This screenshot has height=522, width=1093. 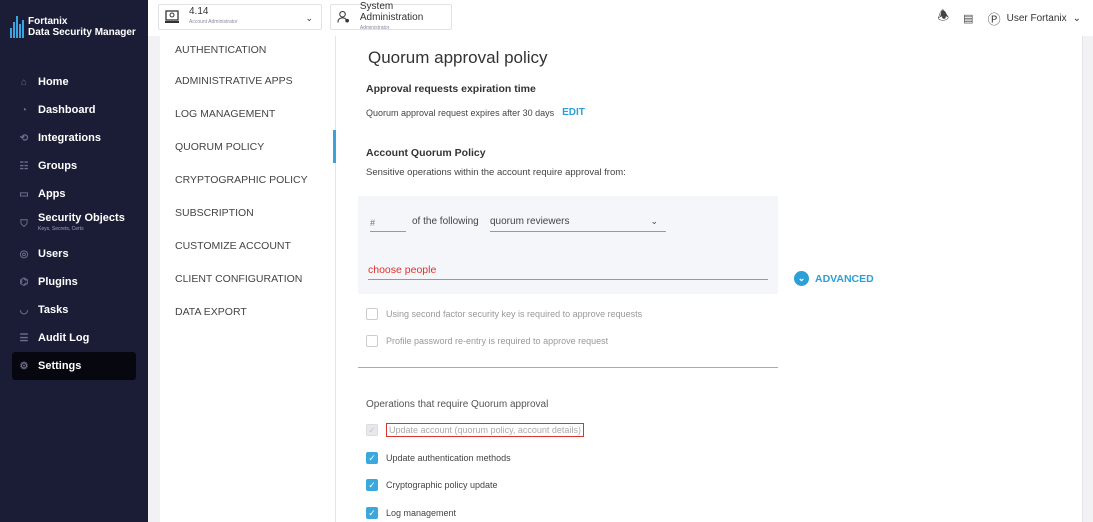 I want to click on home-icon: ⌂, so click(x=24, y=82).